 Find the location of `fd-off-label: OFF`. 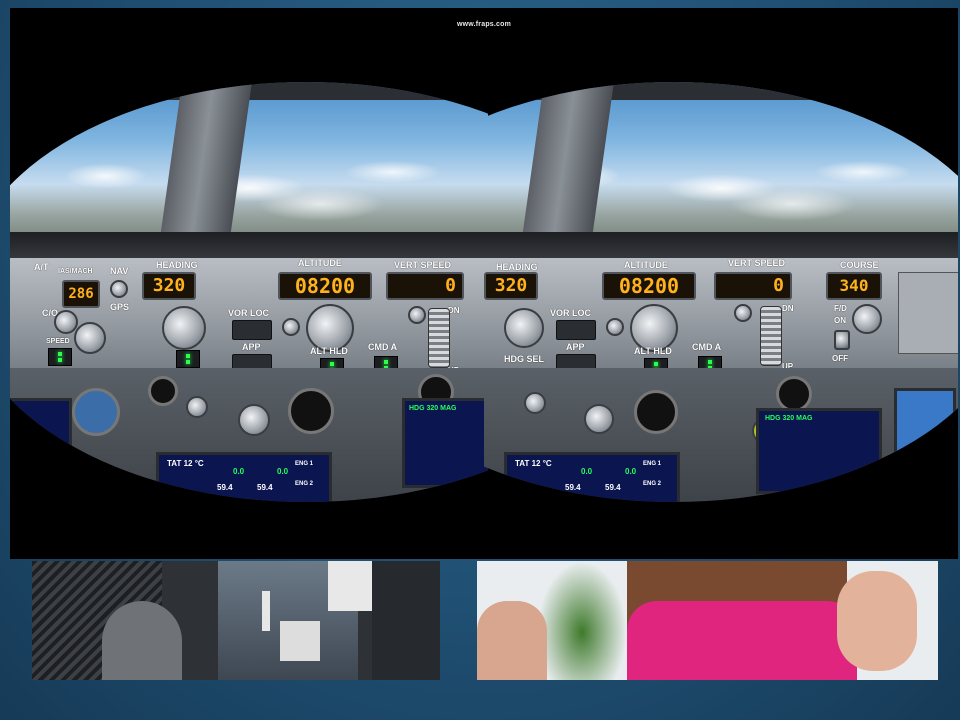

fd-off-label: OFF is located at coordinates (840, 358).